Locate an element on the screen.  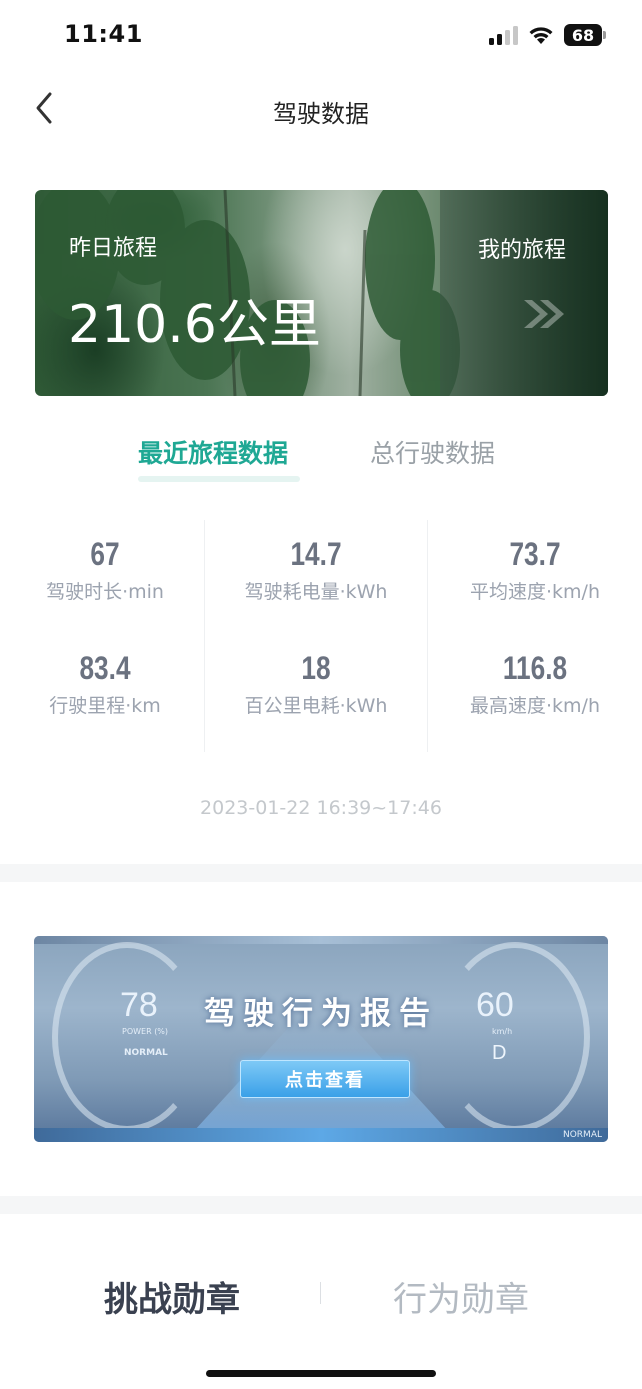
stat-value: 83.4 is located at coordinates (105, 668).